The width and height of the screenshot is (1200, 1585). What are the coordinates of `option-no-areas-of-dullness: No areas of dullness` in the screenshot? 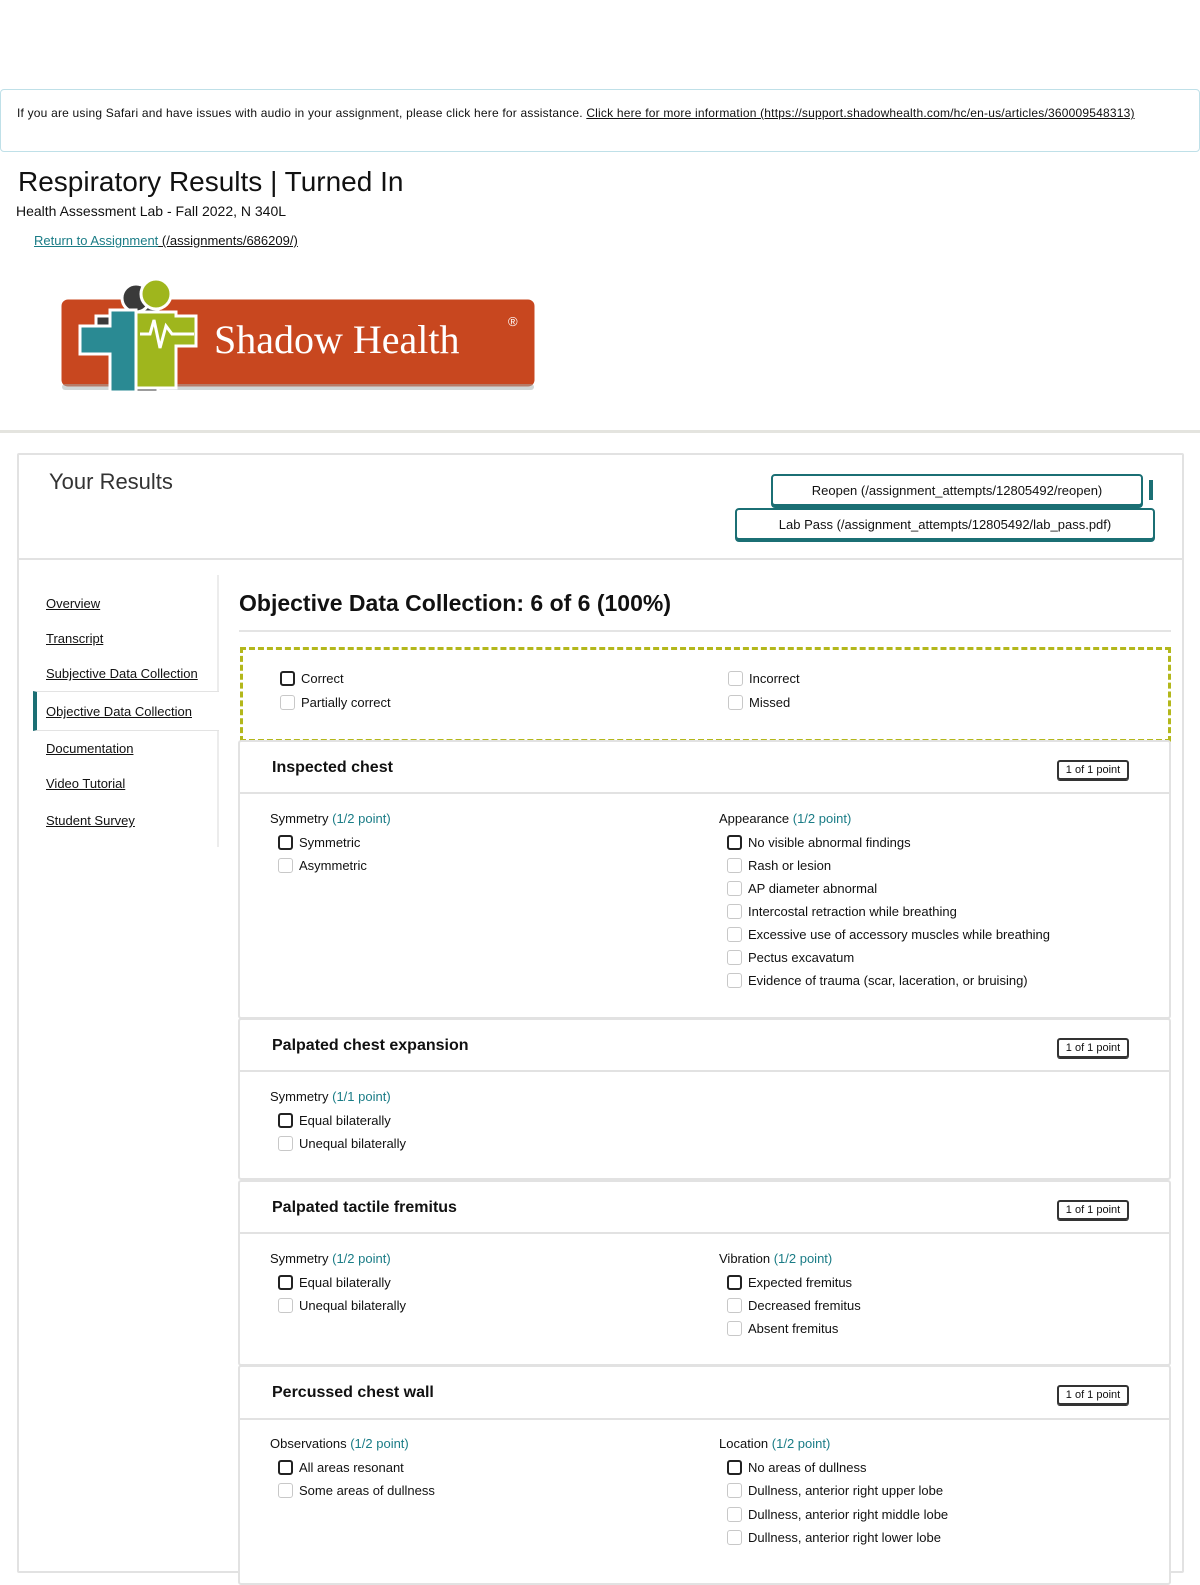 It's located at (797, 1468).